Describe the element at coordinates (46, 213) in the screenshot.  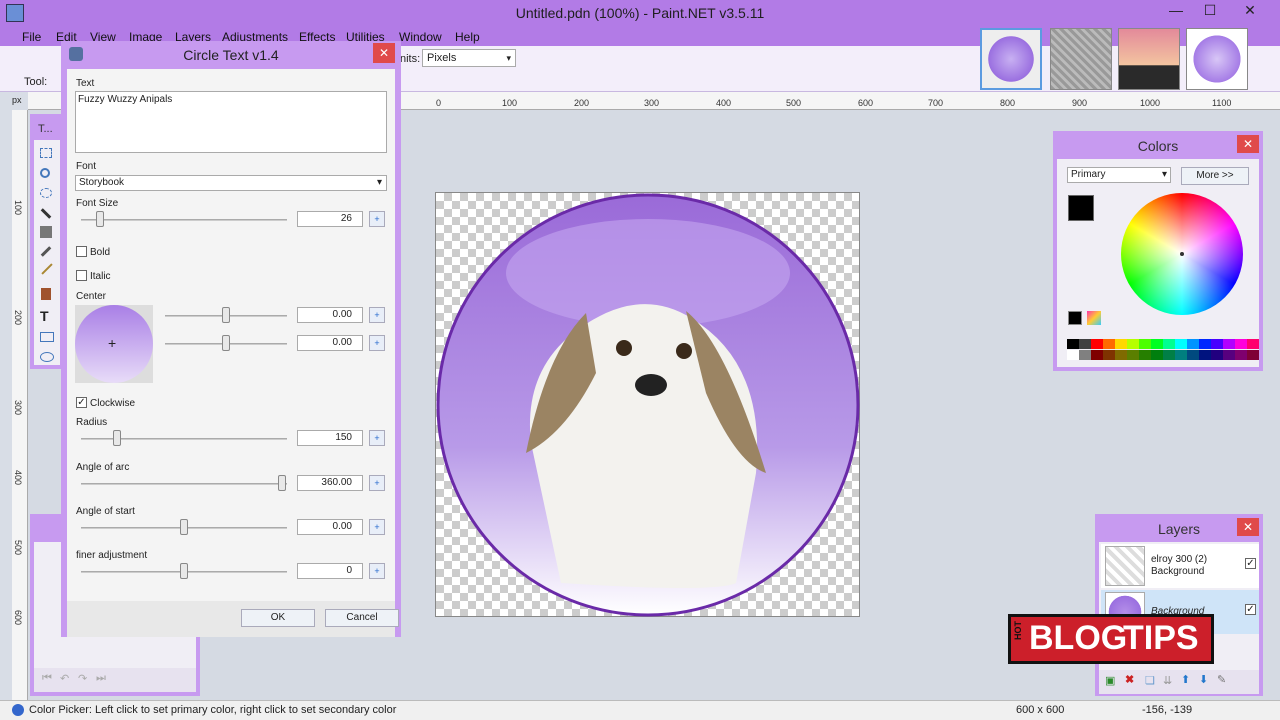
I see `pencil-icon` at that location.